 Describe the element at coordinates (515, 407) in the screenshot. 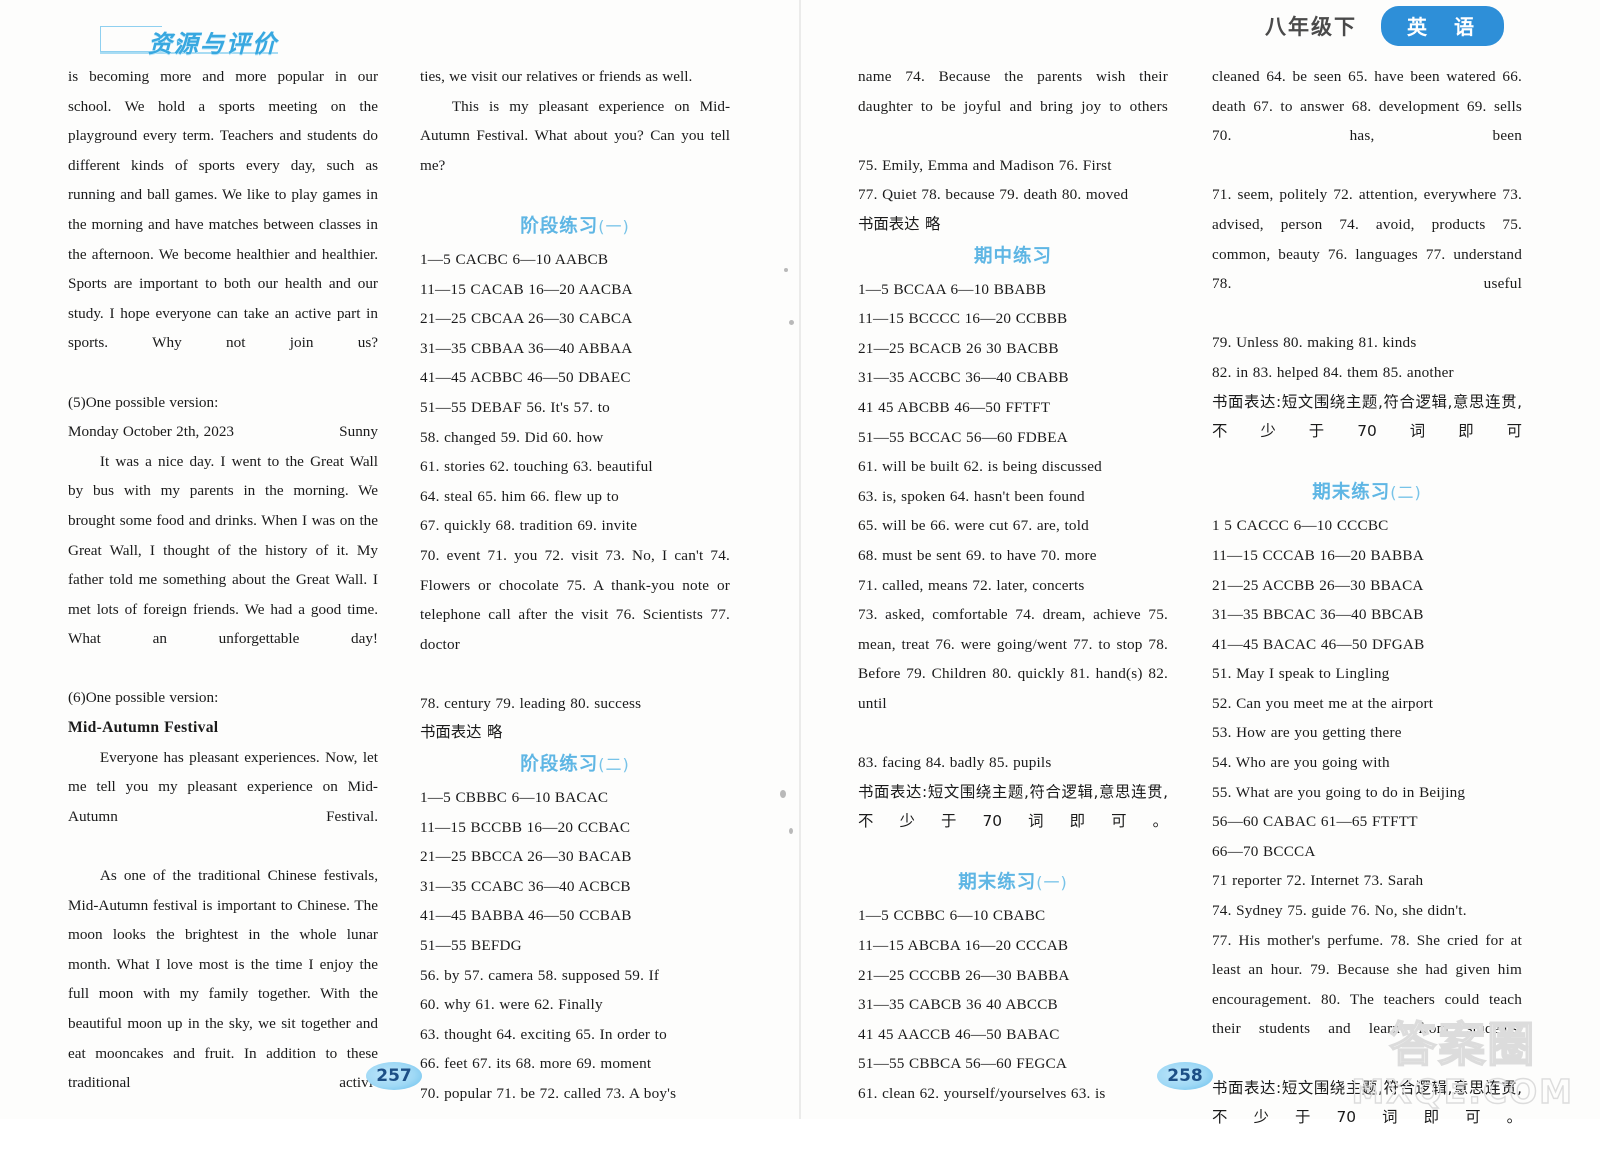

I see `answer-line: 51—55 DEBAF 56. It's 57. to` at that location.